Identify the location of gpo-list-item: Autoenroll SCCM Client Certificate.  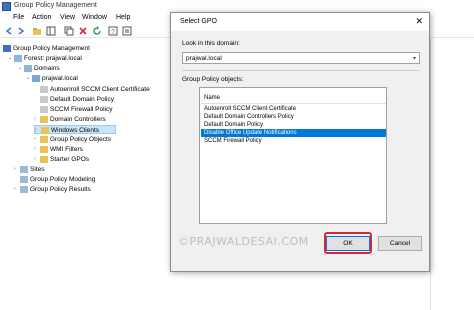
(293, 109).